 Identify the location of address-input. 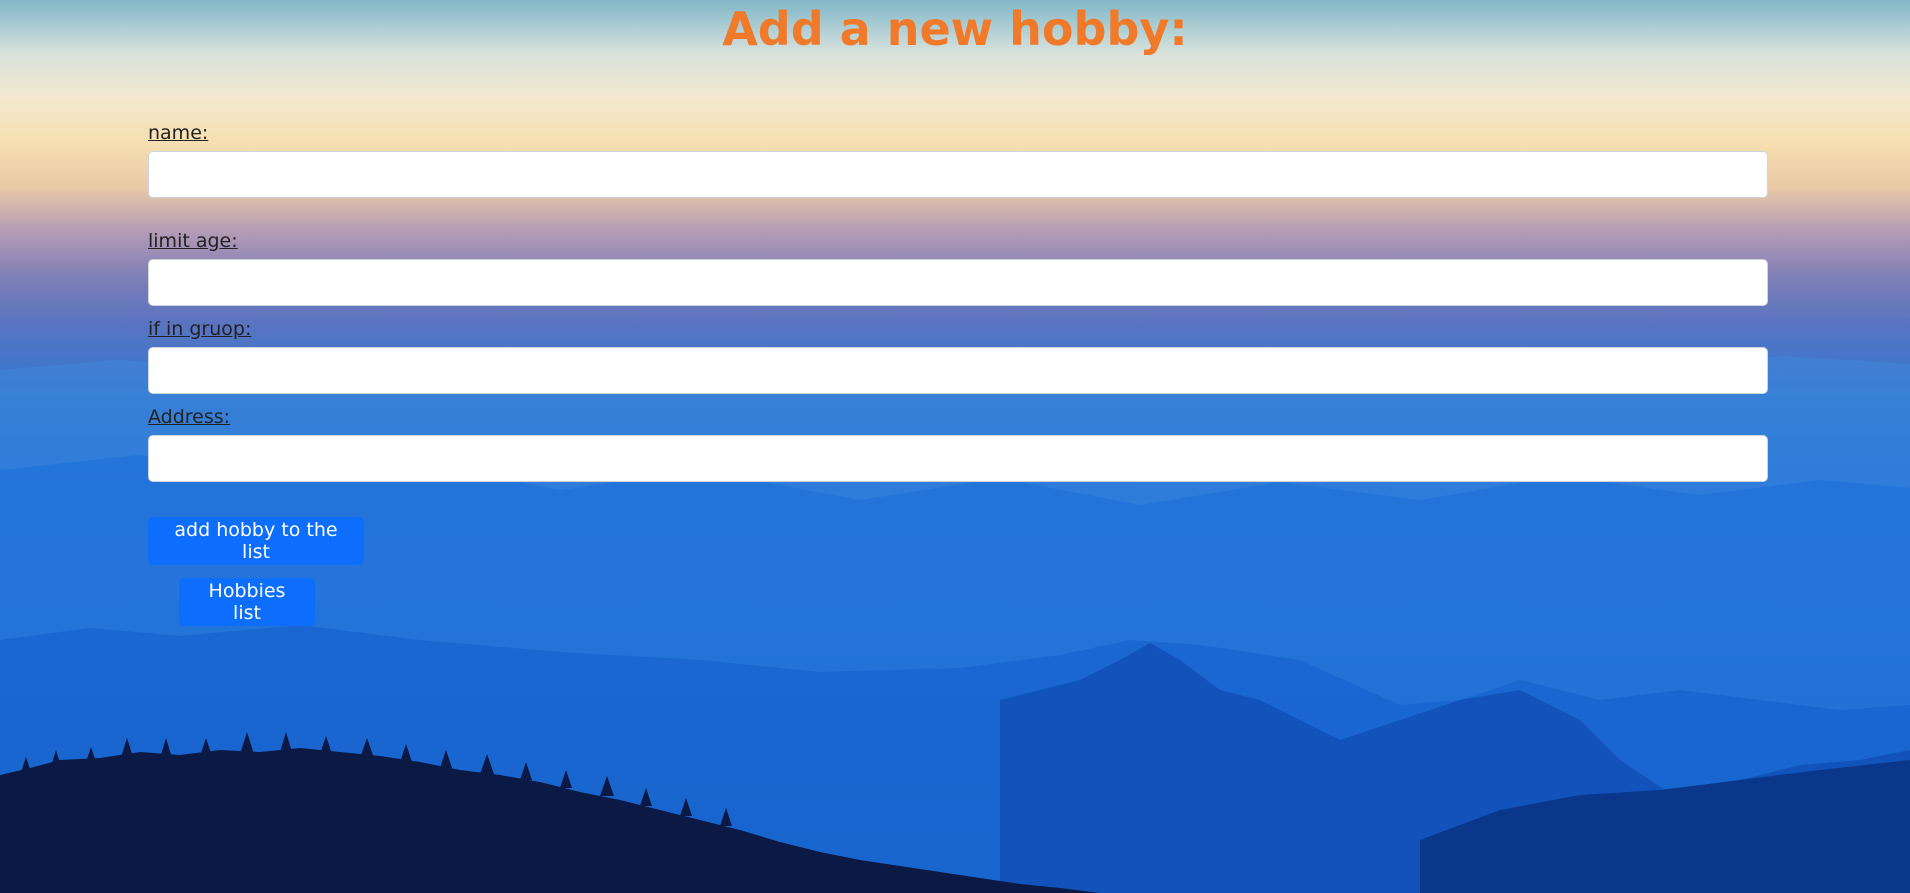
(958, 458).